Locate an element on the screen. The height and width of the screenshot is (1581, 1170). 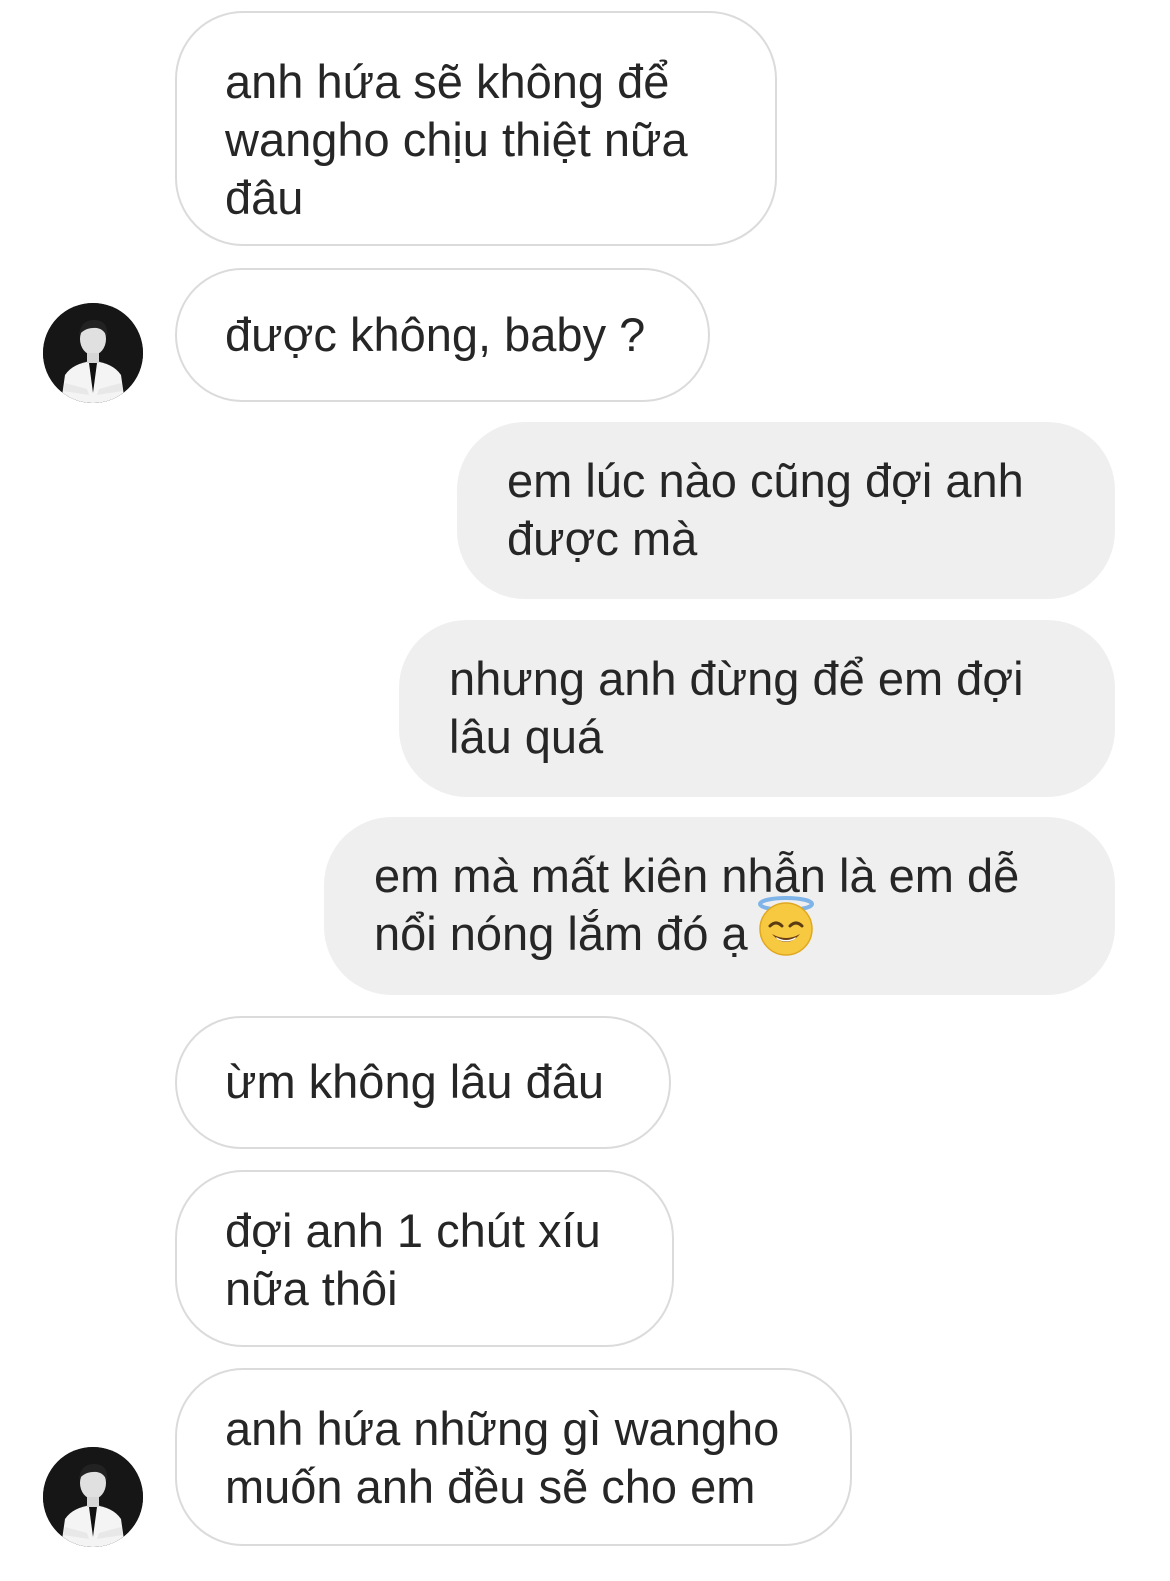
message-text: ừm không lâu đâu is located at coordinates (414, 1081).